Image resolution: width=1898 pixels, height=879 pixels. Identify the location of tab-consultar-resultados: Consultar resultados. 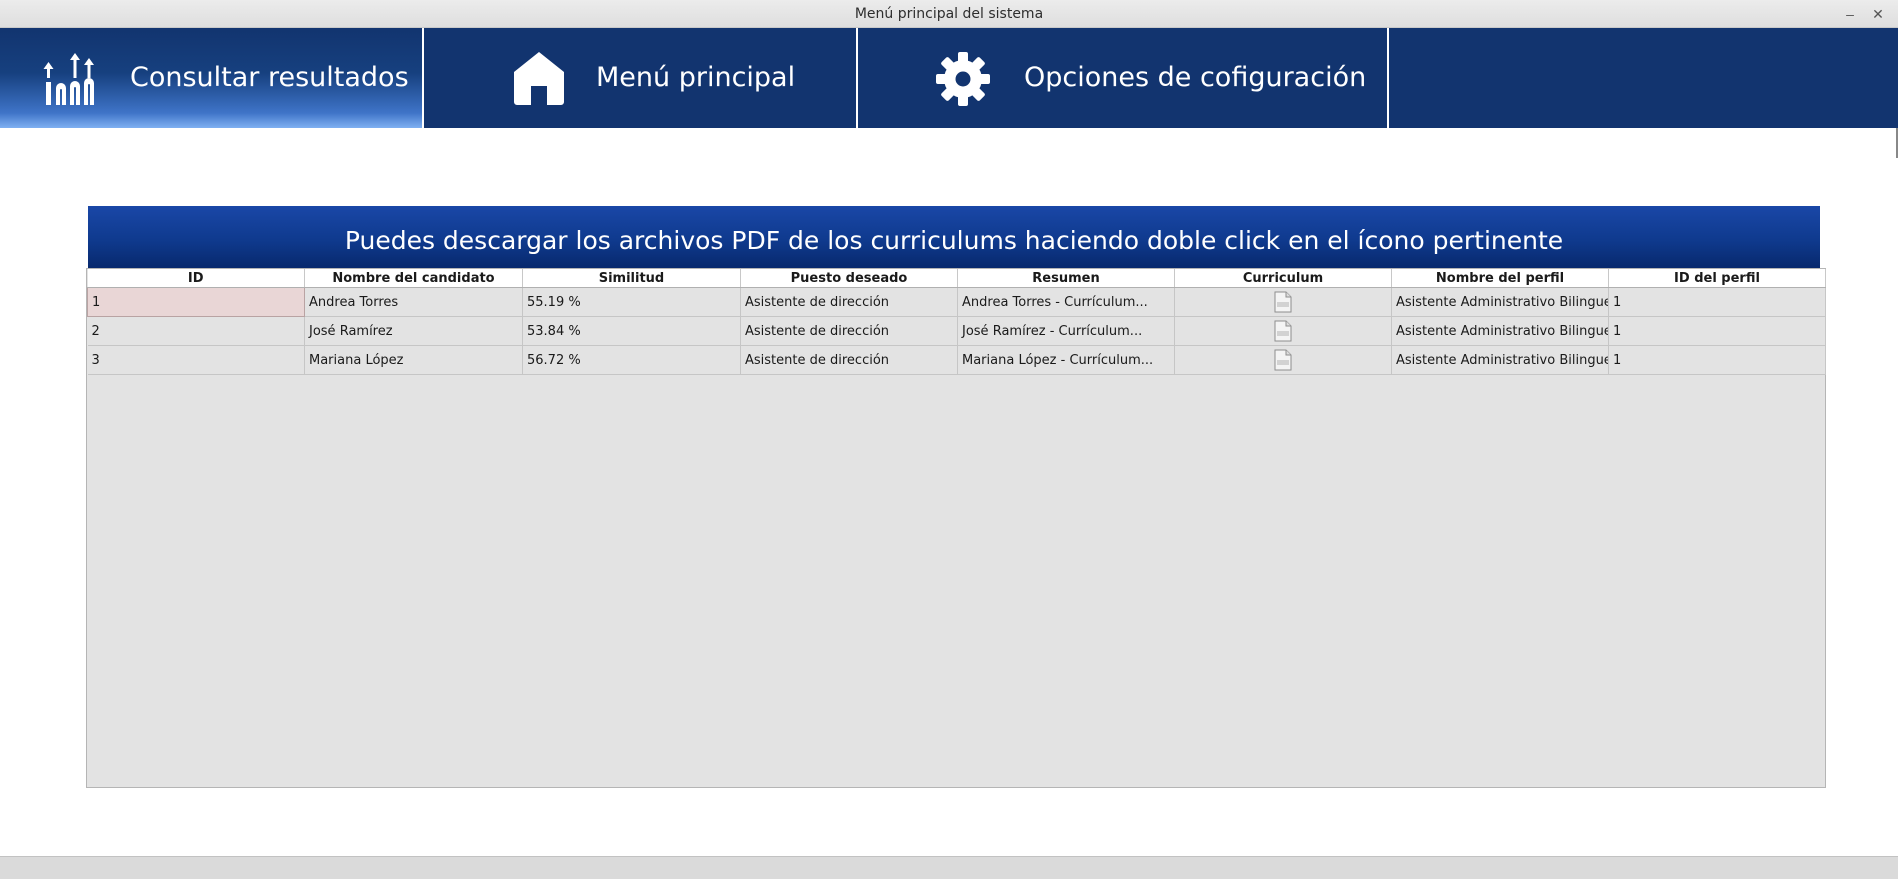
(212, 78).